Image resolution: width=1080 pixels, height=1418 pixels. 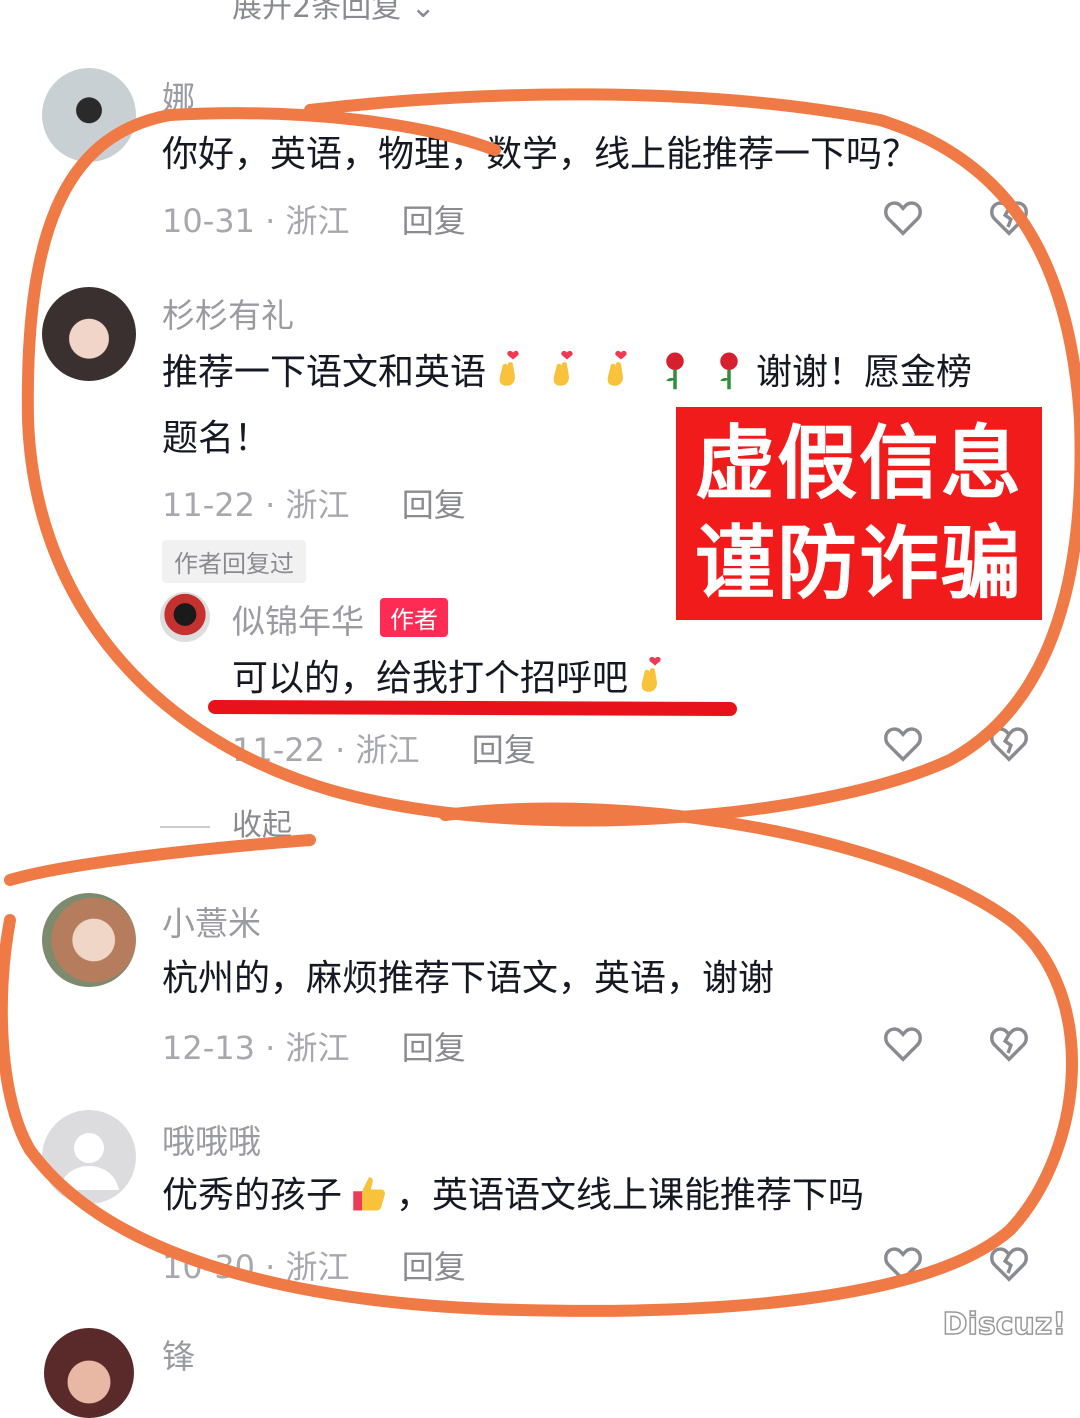 I want to click on username: 锋, so click(x=178, y=1354).